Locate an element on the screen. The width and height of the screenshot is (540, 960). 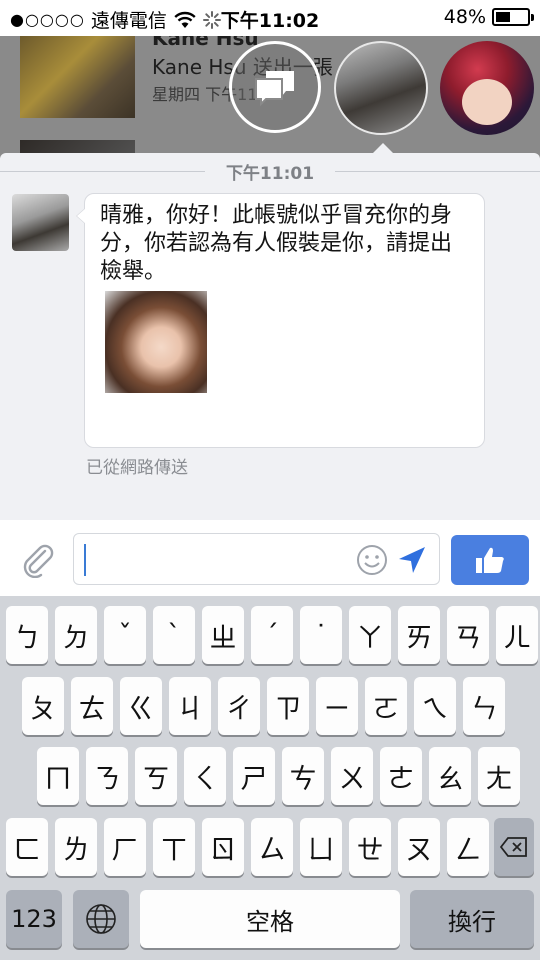
messages-chathead is located at coordinates (275, 87).